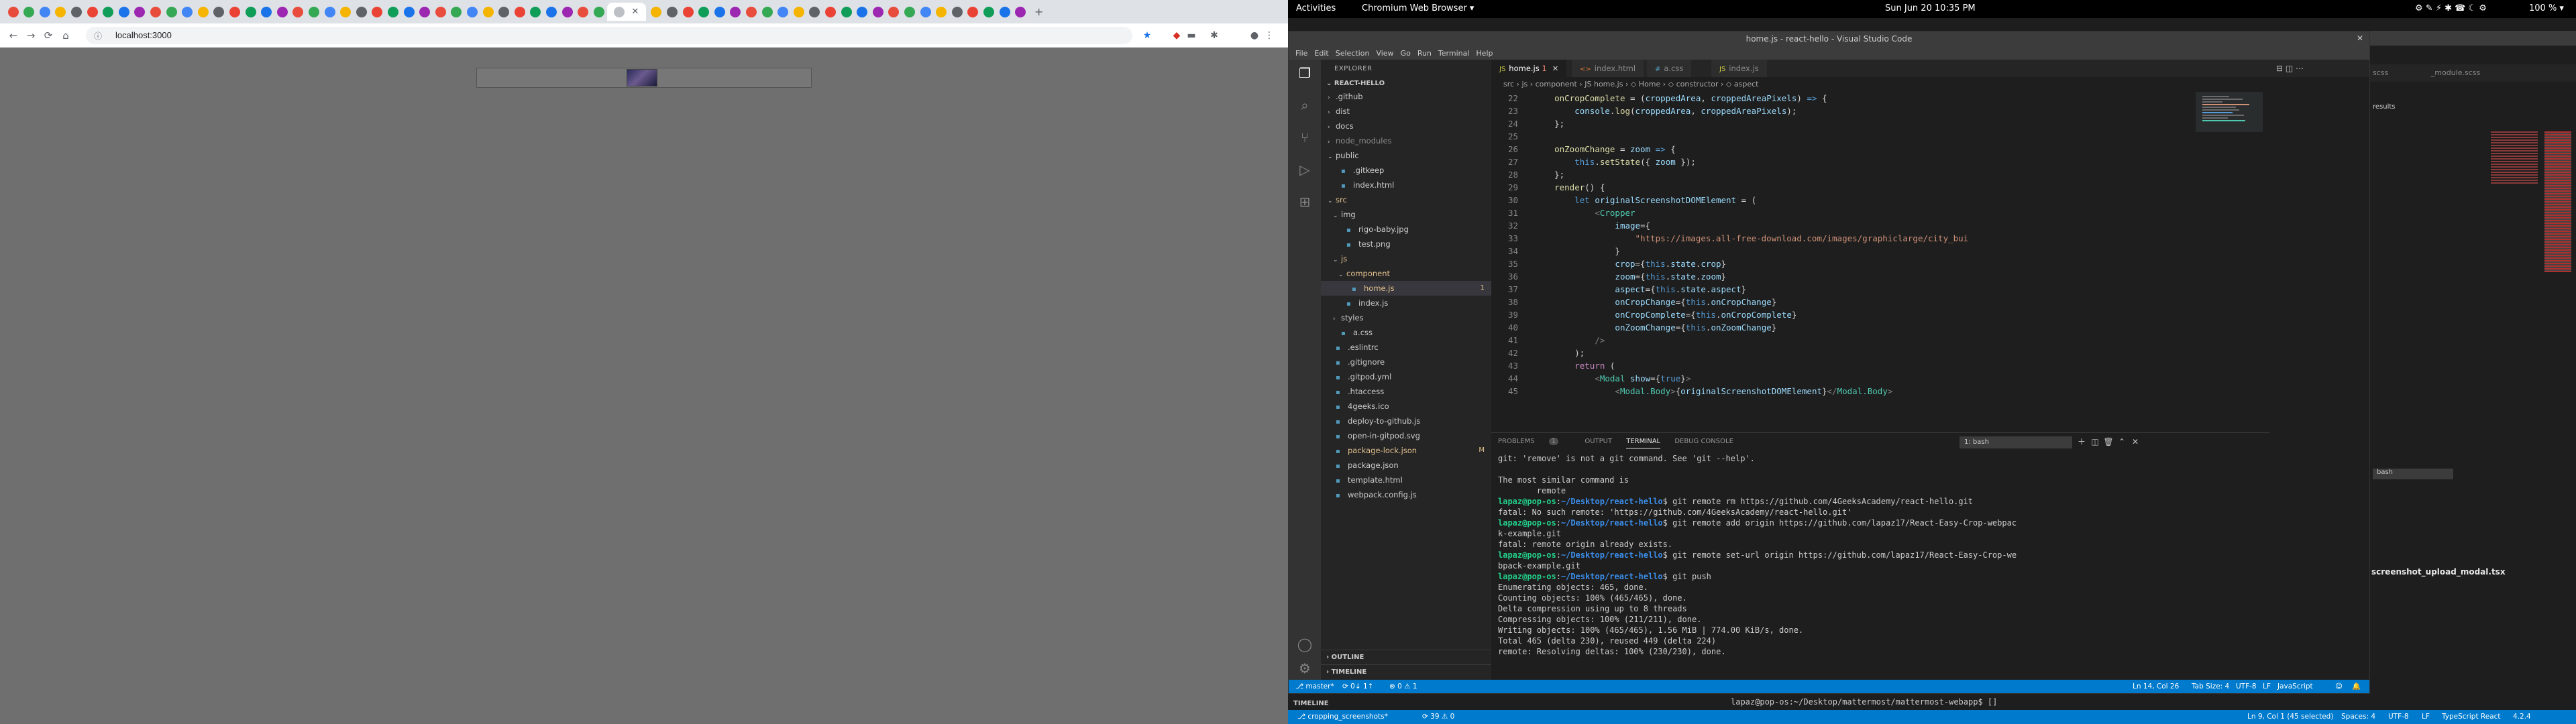 The height and width of the screenshot is (724, 2576). I want to click on tree-file: ▪ a.css, so click(1406, 332).